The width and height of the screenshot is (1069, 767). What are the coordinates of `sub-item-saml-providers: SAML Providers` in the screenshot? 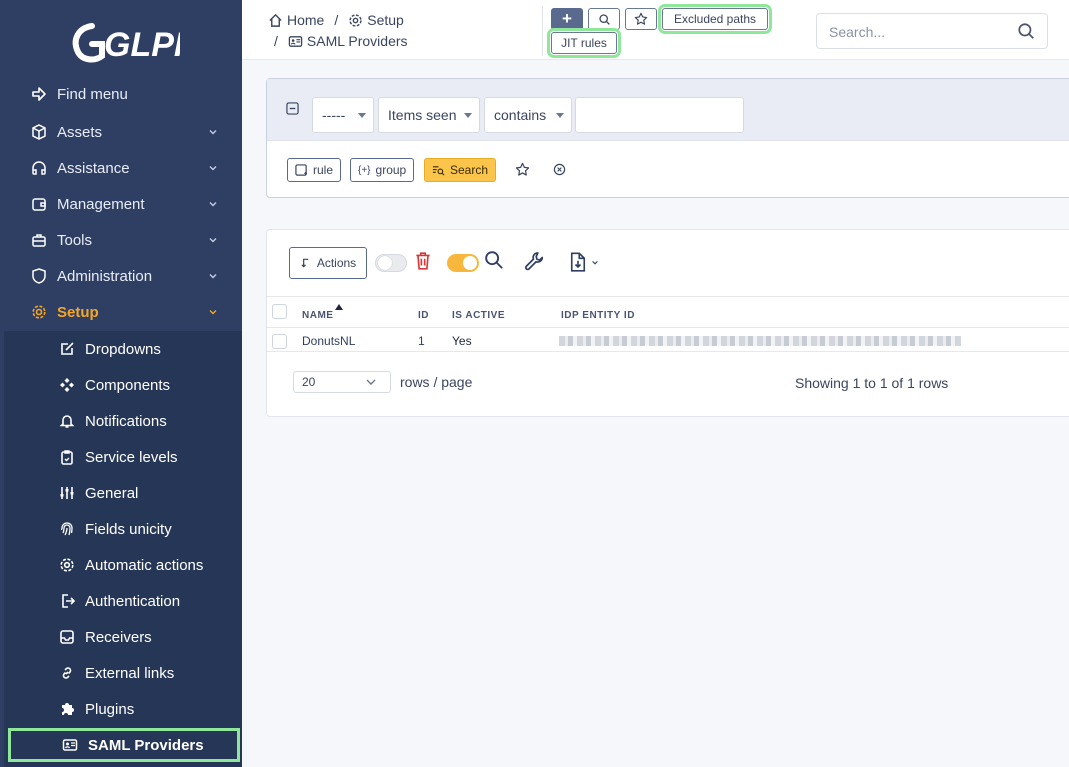 It's located at (124, 745).